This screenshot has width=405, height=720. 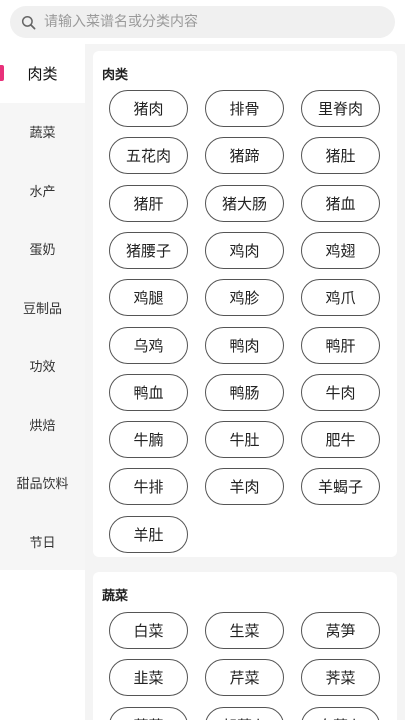 I want to click on sidebar-item-label: 肉类, so click(x=42, y=73).